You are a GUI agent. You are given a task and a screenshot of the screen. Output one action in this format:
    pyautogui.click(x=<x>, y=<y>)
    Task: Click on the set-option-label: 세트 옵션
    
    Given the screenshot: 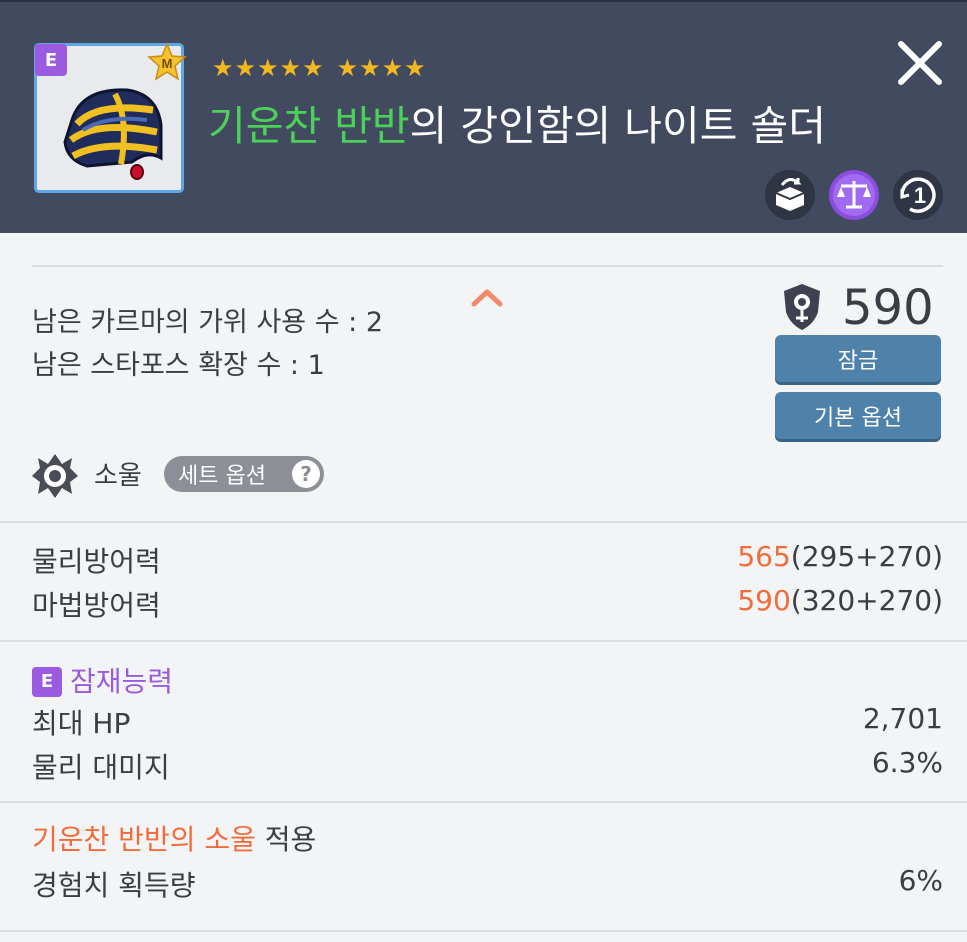 What is the action you would take?
    pyautogui.click(x=222, y=476)
    